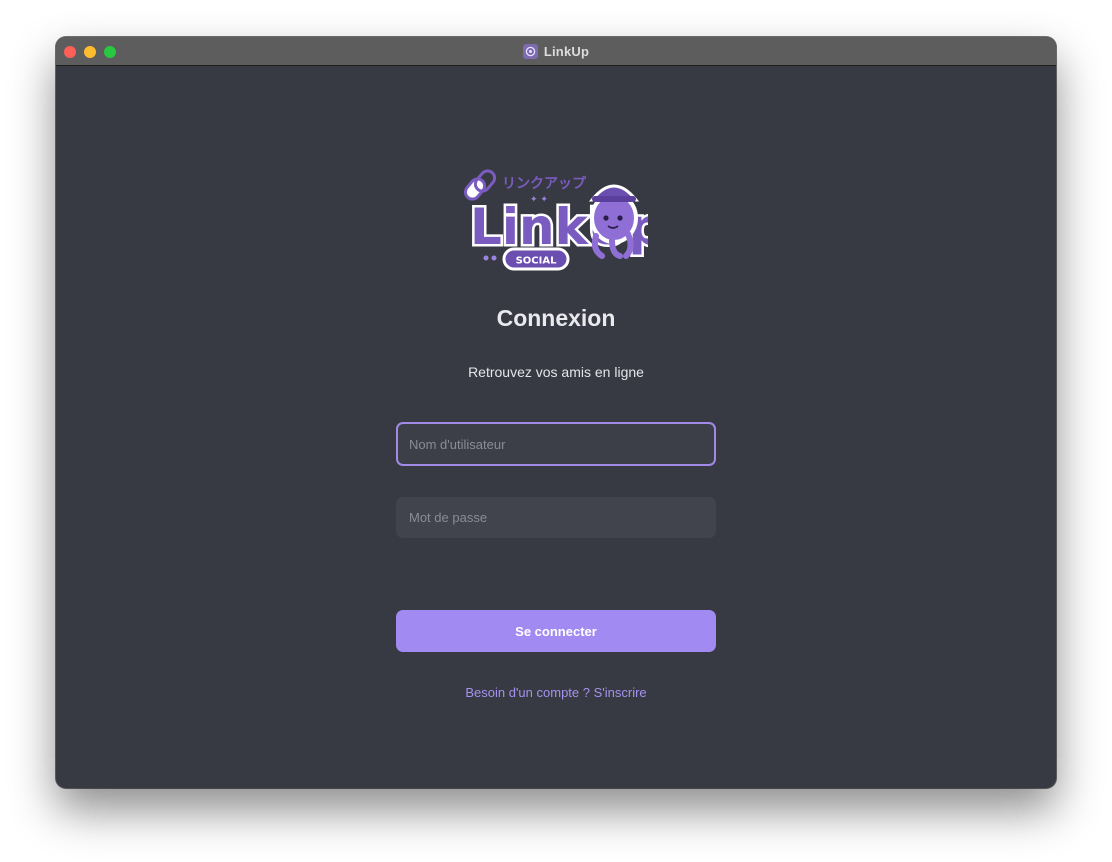 The width and height of the screenshot is (1112, 862). I want to click on title-bar: LinkUp, so click(556, 51).